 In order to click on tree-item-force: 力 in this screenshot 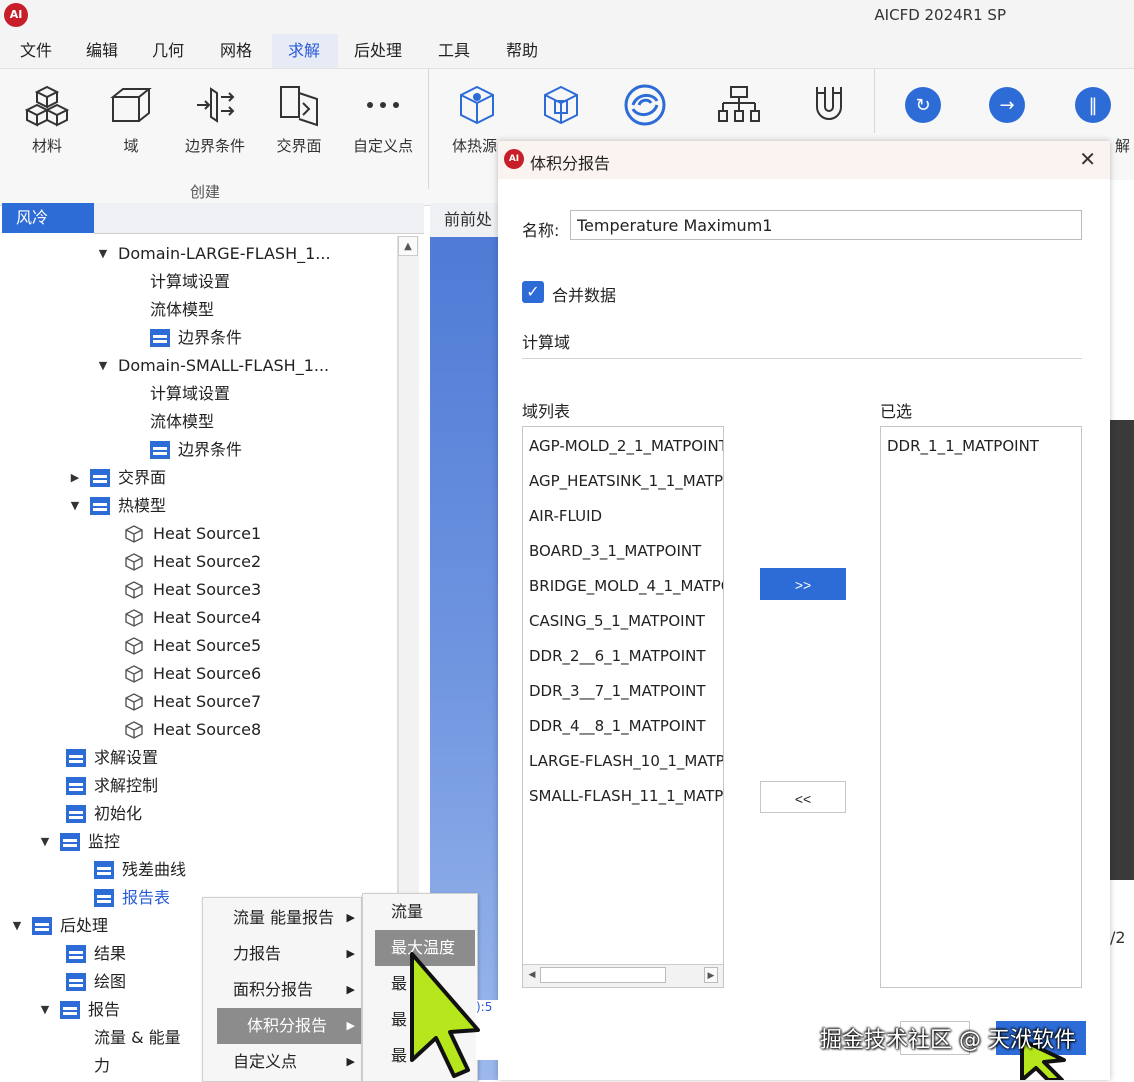, I will do `click(102, 1066)`.